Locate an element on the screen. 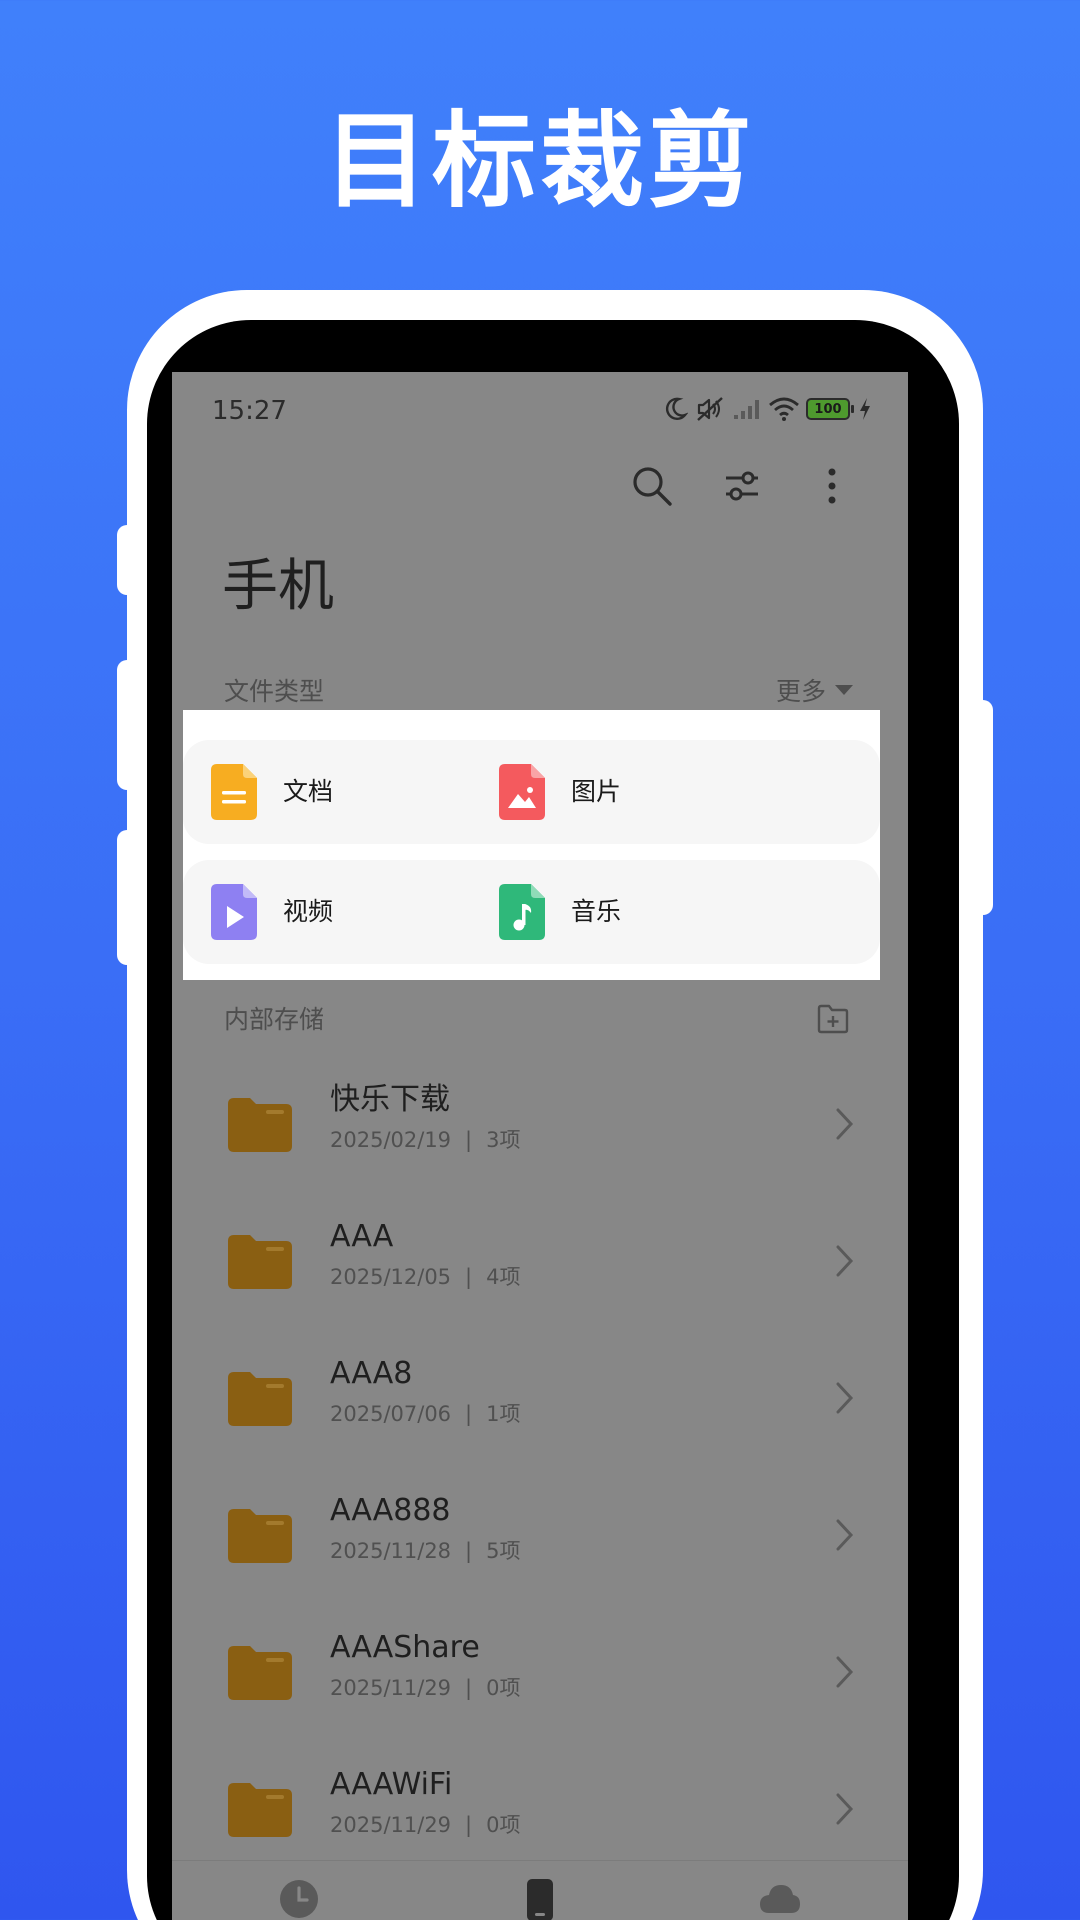 Image resolution: width=1080 pixels, height=1920 pixels. recent-icon is located at coordinates (299, 1898).